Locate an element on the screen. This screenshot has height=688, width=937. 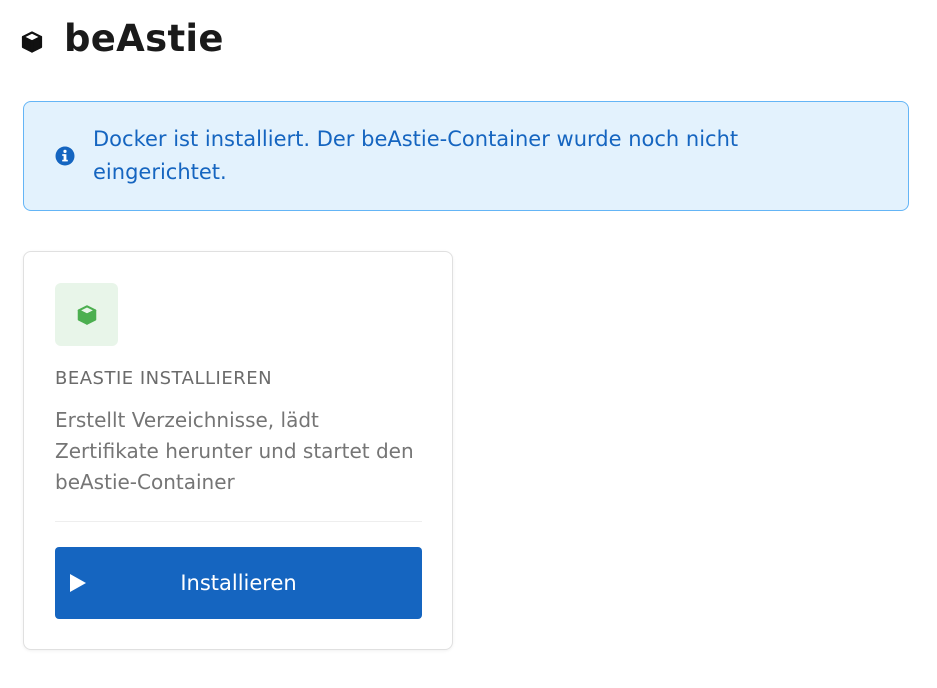
install-button: Installieren is located at coordinates (238, 583).